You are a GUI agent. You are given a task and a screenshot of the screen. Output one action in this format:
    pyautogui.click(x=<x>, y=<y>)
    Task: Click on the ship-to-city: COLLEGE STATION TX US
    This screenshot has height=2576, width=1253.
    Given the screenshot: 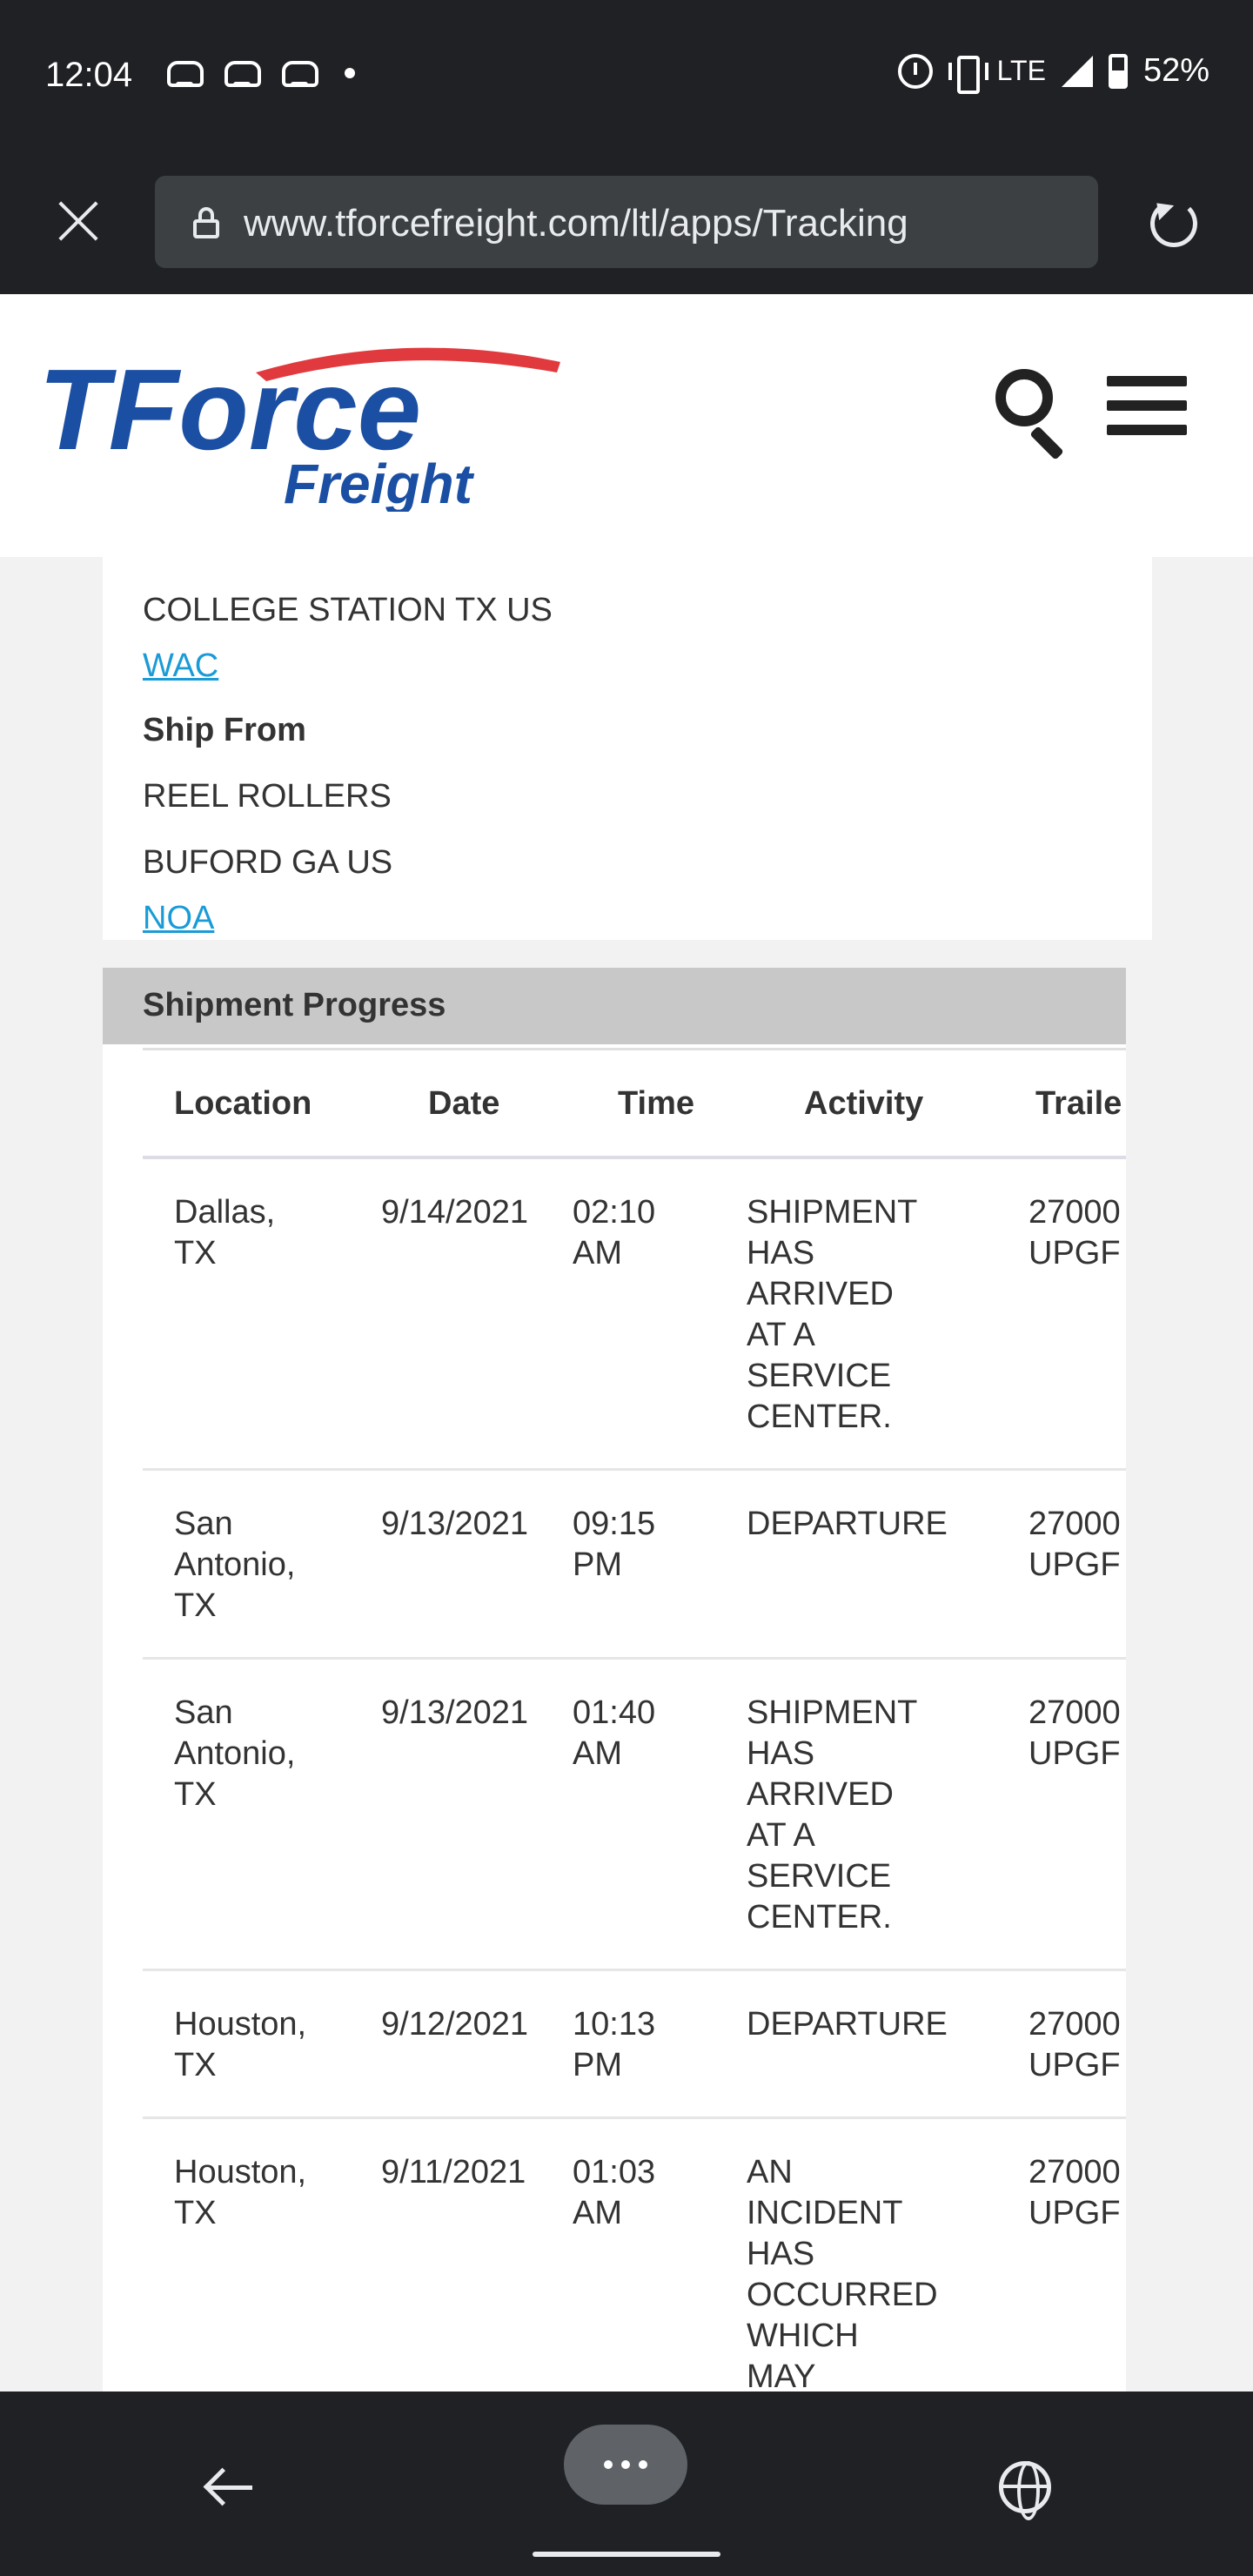 What is the action you would take?
    pyautogui.click(x=348, y=610)
    